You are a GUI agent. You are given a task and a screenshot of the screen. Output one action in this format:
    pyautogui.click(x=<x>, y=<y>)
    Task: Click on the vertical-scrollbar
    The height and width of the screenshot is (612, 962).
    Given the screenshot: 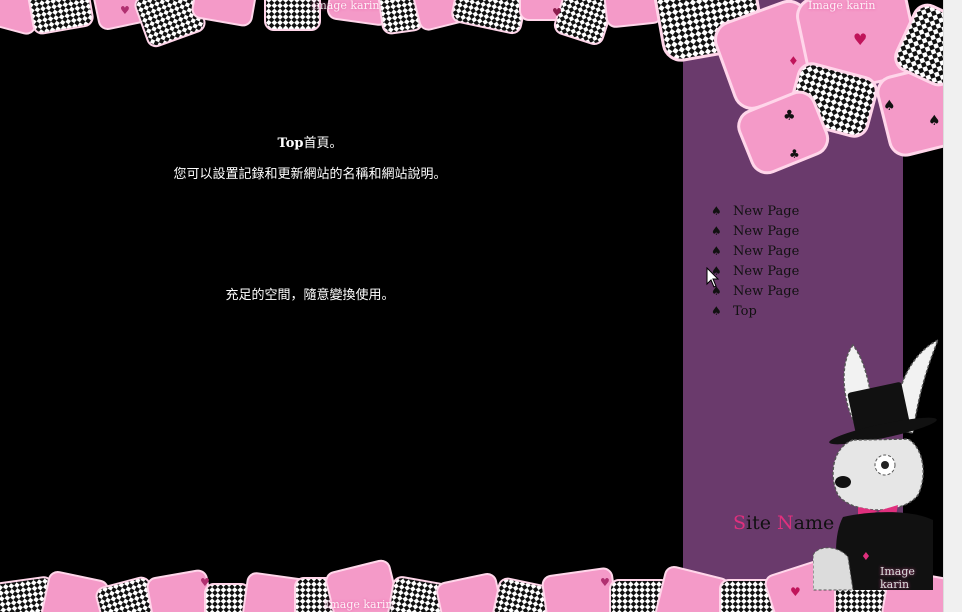 What is the action you would take?
    pyautogui.click(x=952, y=306)
    